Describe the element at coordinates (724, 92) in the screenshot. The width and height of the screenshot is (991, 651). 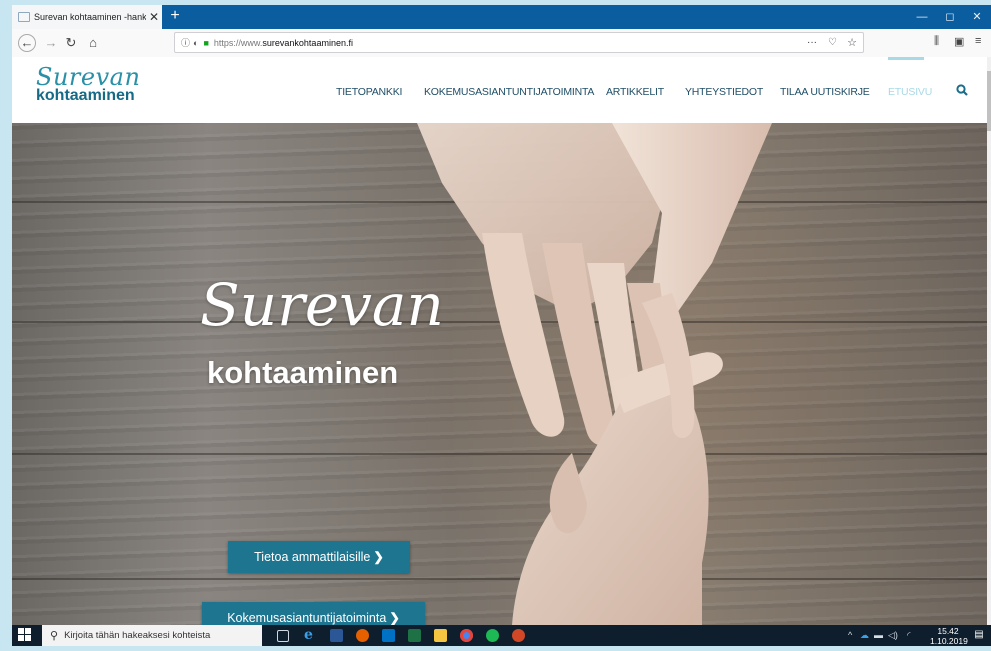
I see `nav-yhteystiedot: YHTEYSTIEDOT` at that location.